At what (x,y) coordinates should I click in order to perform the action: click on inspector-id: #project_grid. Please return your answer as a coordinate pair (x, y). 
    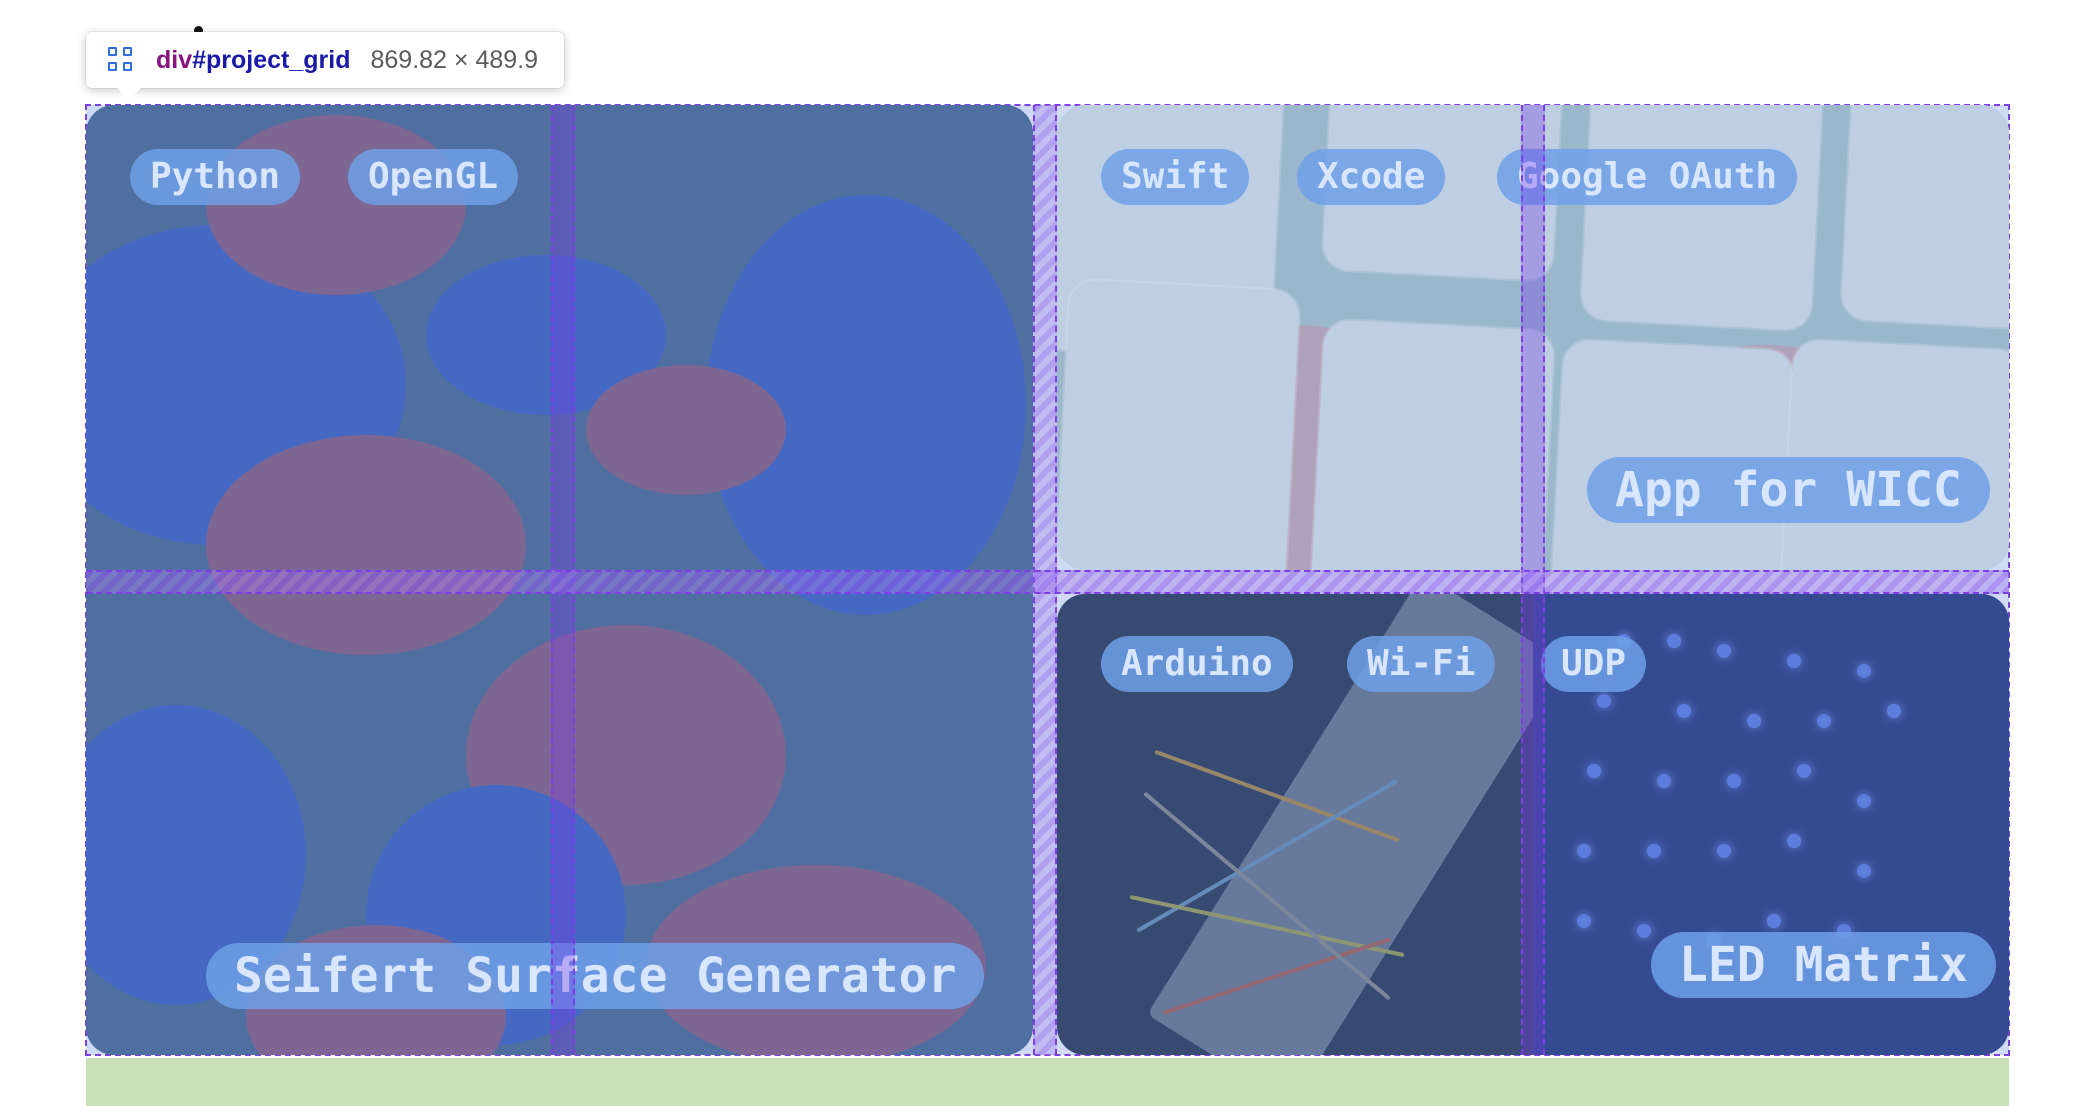
    Looking at the image, I should click on (271, 59).